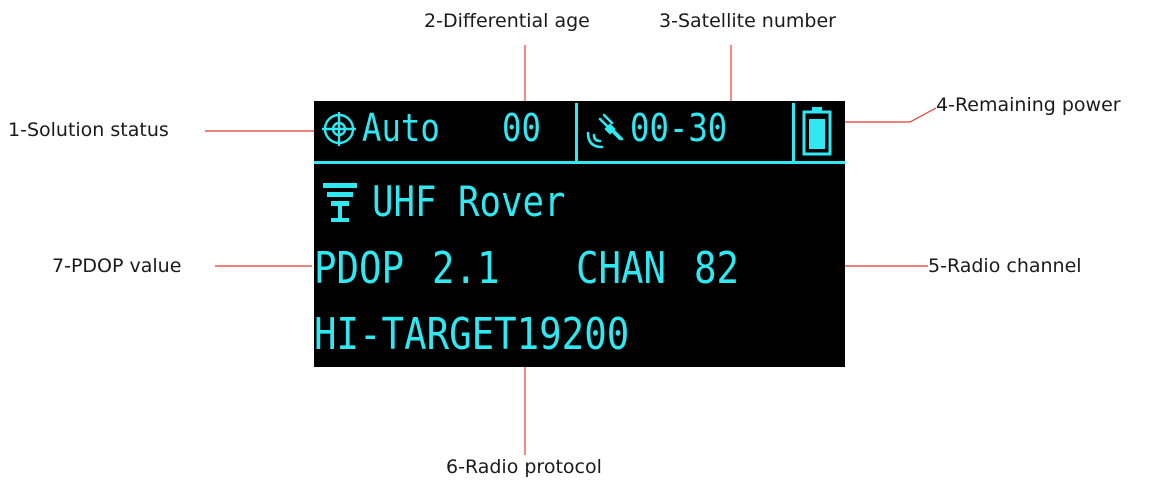 The image size is (1161, 488). What do you see at coordinates (679, 128) in the screenshot?
I see `satellite-count-value: 00-30` at bounding box center [679, 128].